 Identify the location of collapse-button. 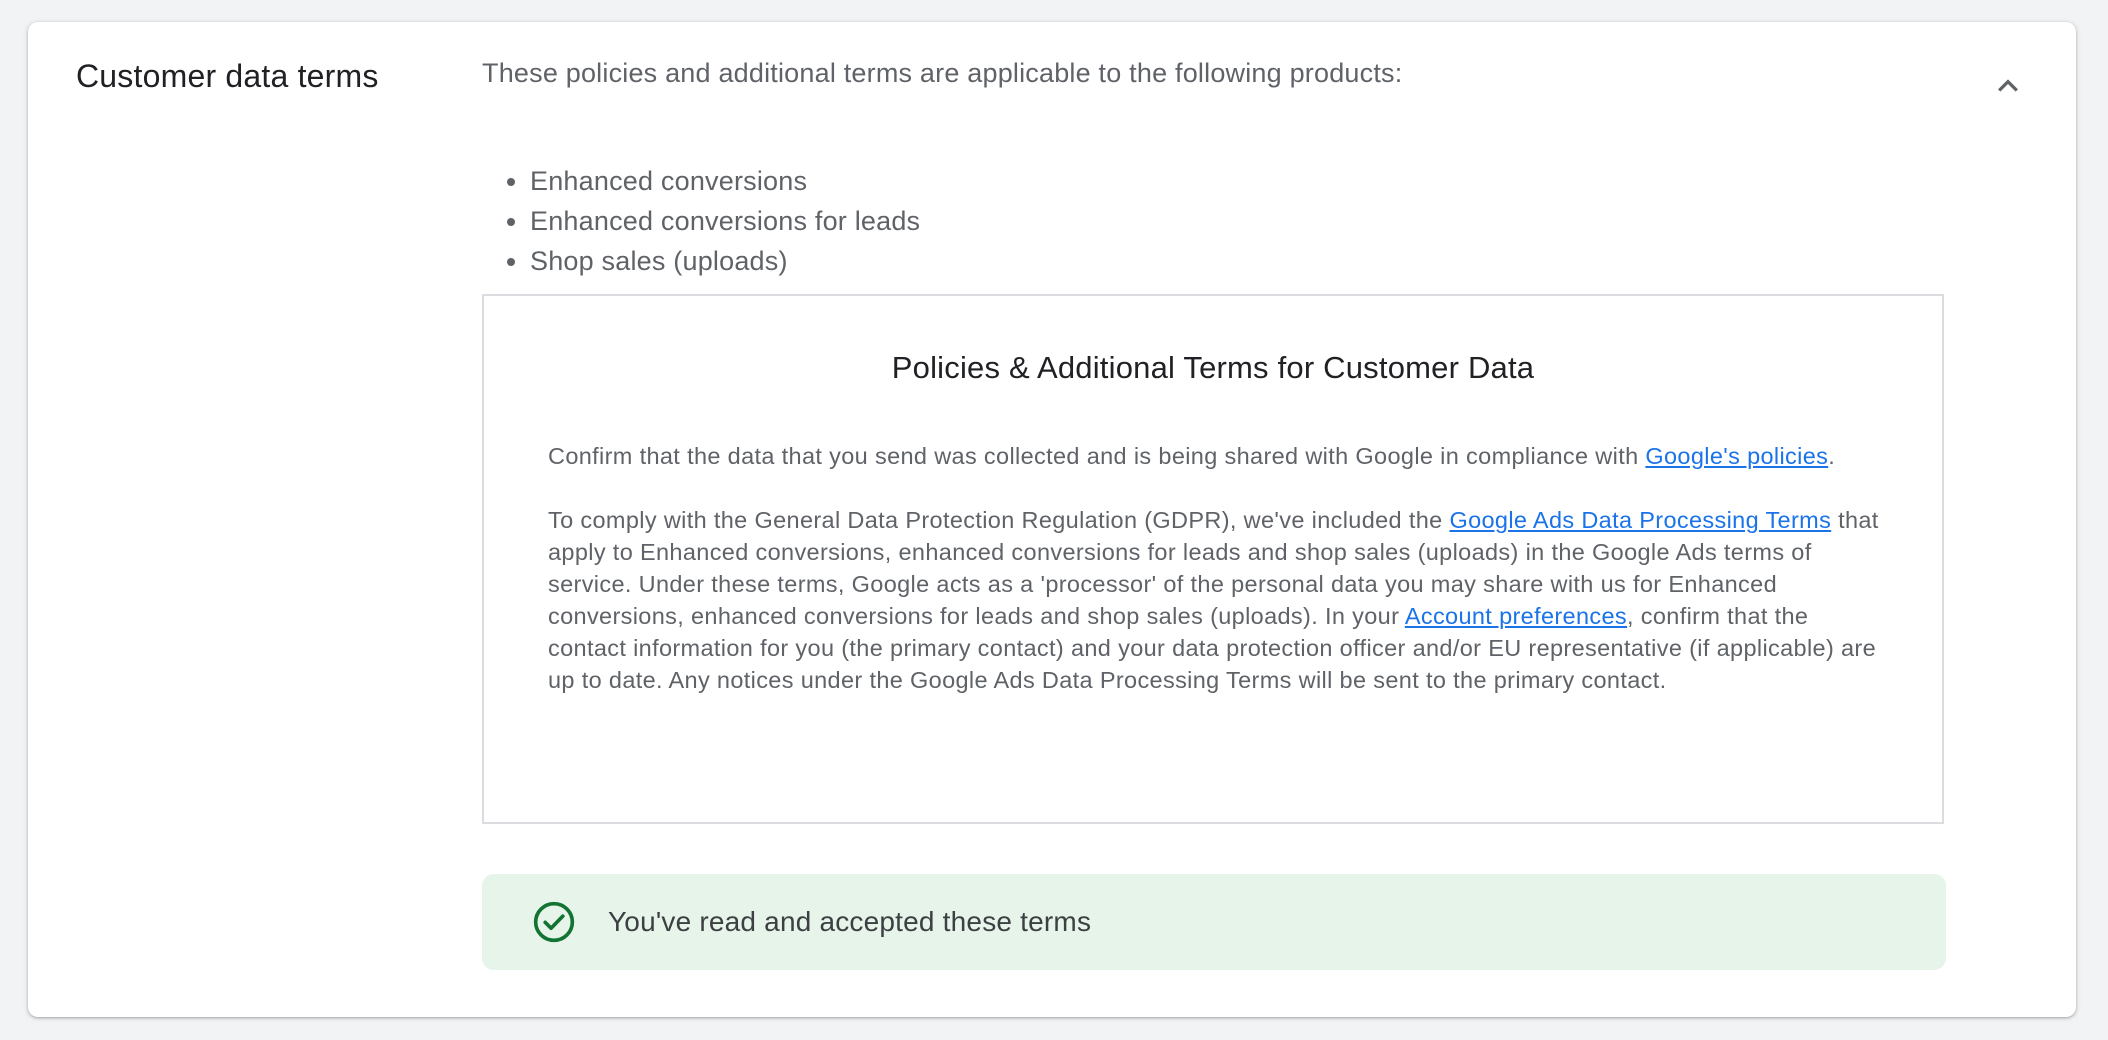
(2008, 86).